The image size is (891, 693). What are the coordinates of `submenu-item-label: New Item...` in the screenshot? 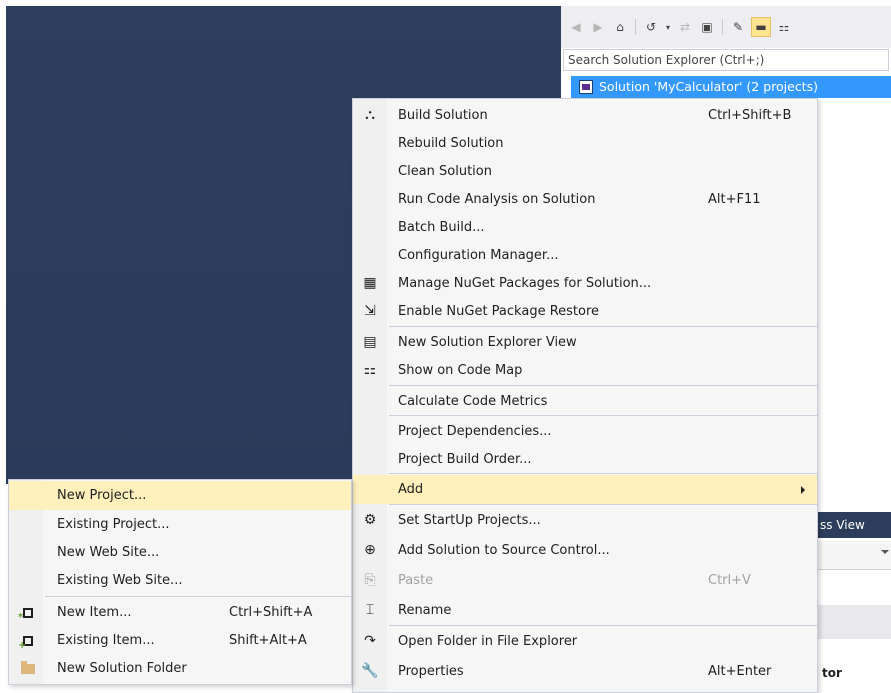 It's located at (94, 612).